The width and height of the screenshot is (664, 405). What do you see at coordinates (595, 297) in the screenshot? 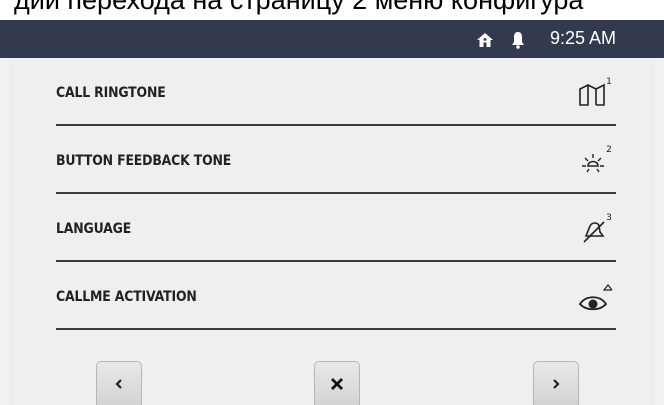
I see `eye-icon` at bounding box center [595, 297].